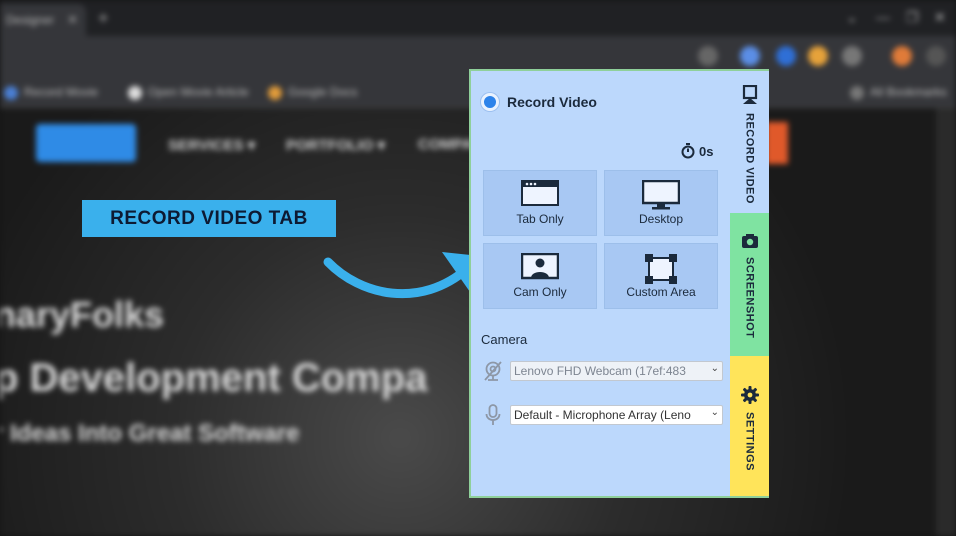  I want to click on crop-area-icon, so click(661, 269).